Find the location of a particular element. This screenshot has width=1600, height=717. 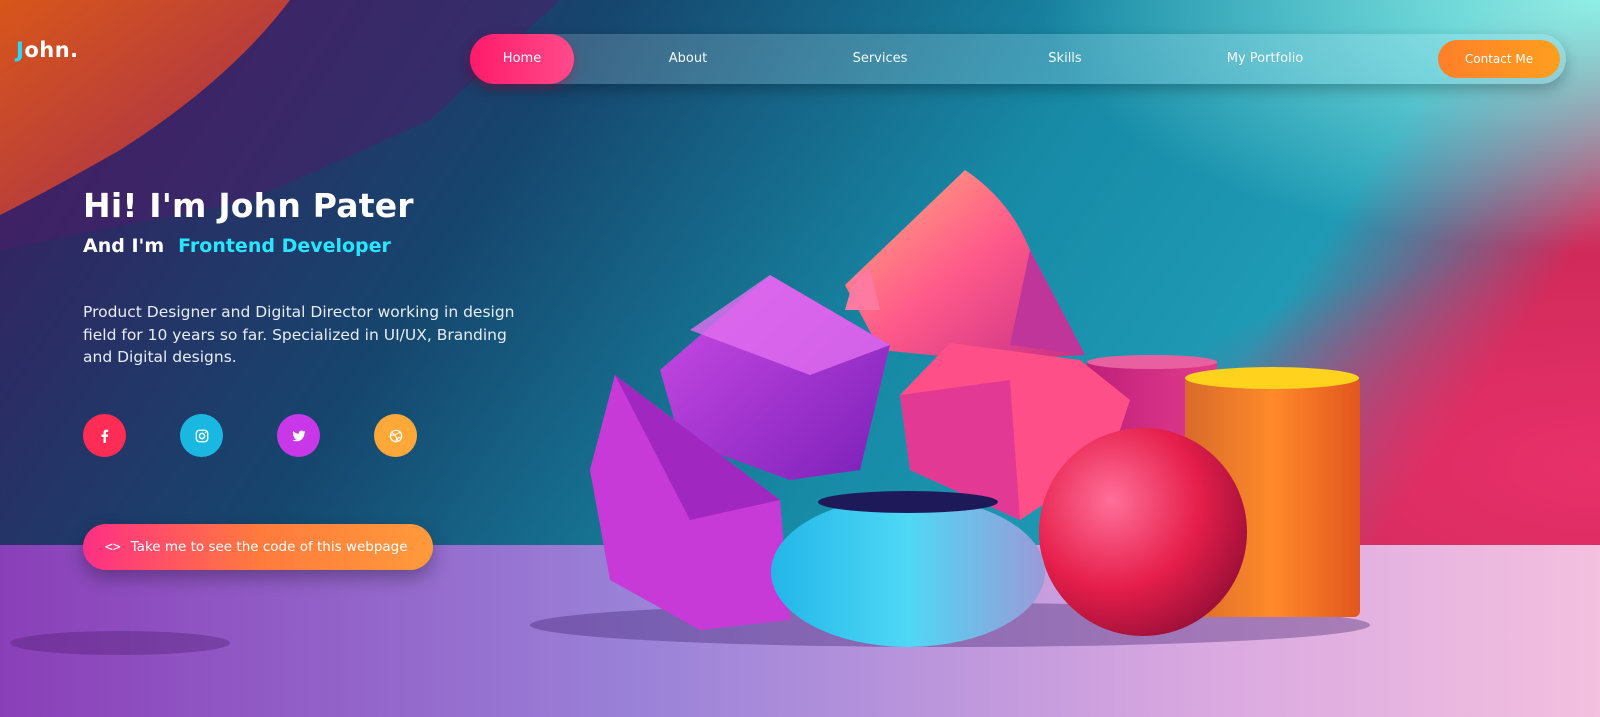

twitter-link is located at coordinates (298, 435).